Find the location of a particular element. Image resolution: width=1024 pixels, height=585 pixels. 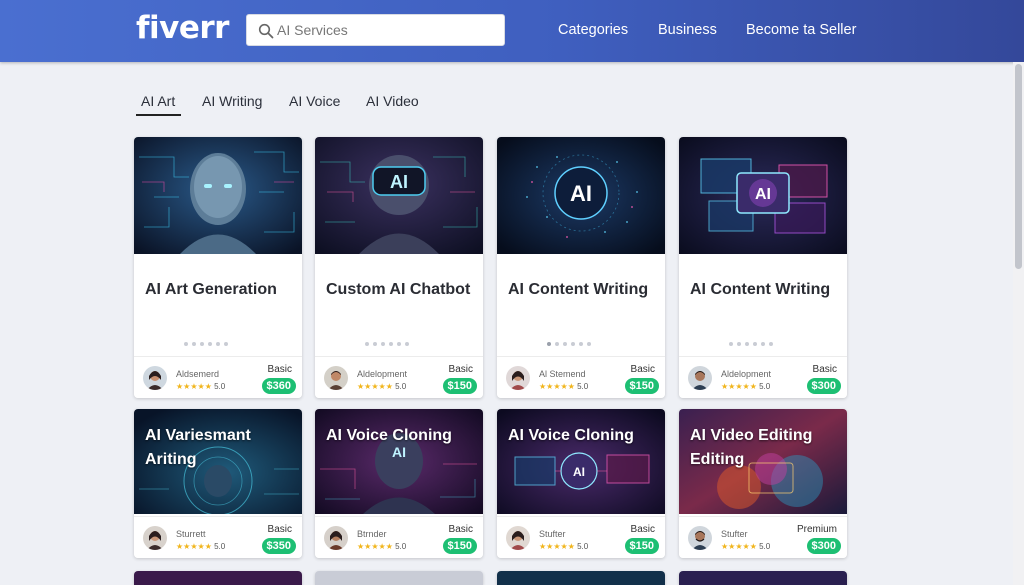

ai-visor-label: AI is located at coordinates (399, 182).